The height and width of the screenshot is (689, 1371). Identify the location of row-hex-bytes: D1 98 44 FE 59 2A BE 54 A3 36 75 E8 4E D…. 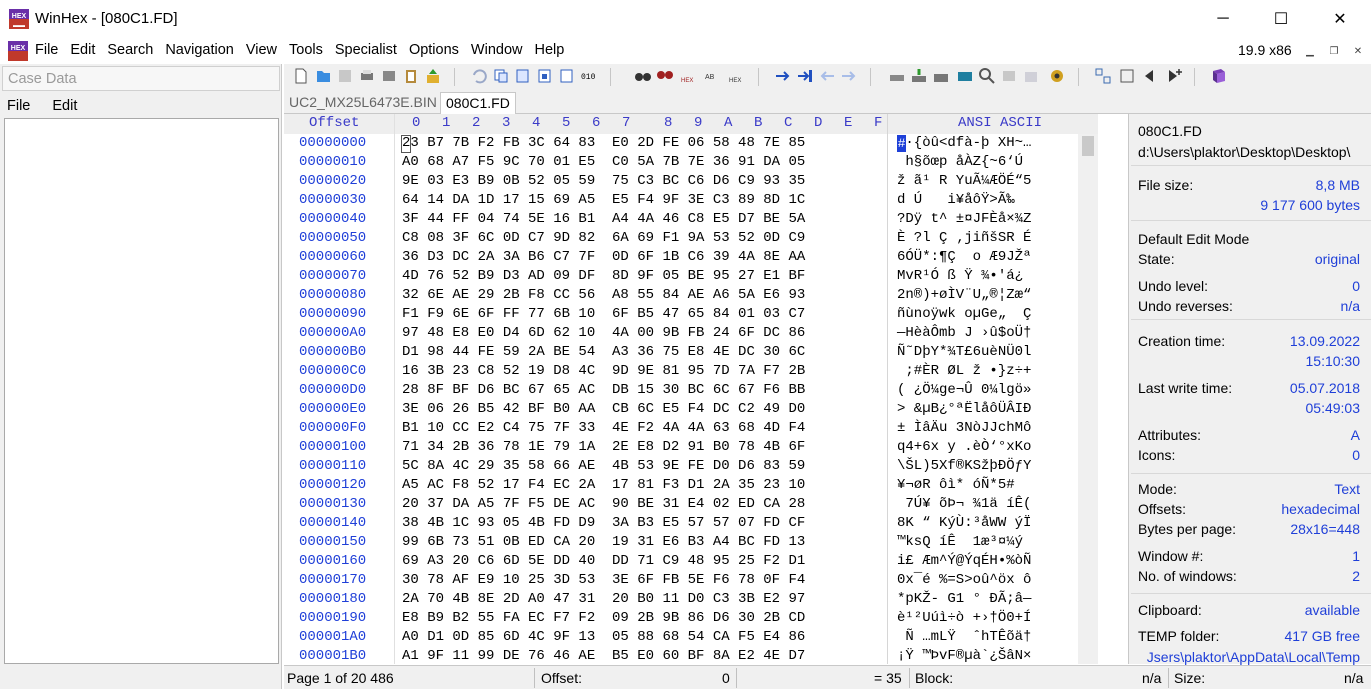
(603, 352).